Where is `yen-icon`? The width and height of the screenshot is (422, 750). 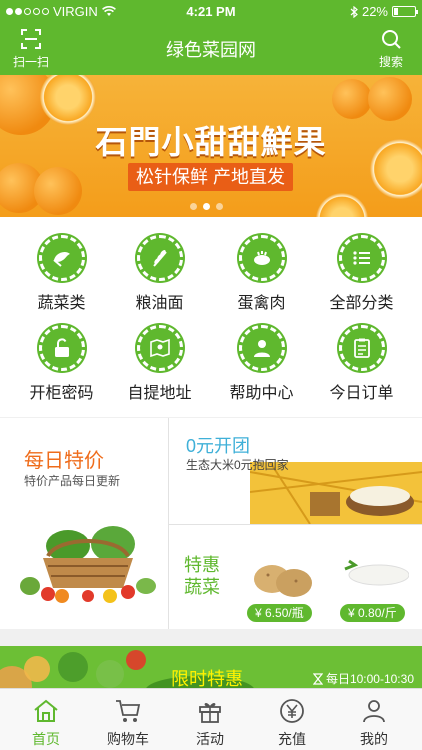 yen-icon is located at coordinates (292, 711).